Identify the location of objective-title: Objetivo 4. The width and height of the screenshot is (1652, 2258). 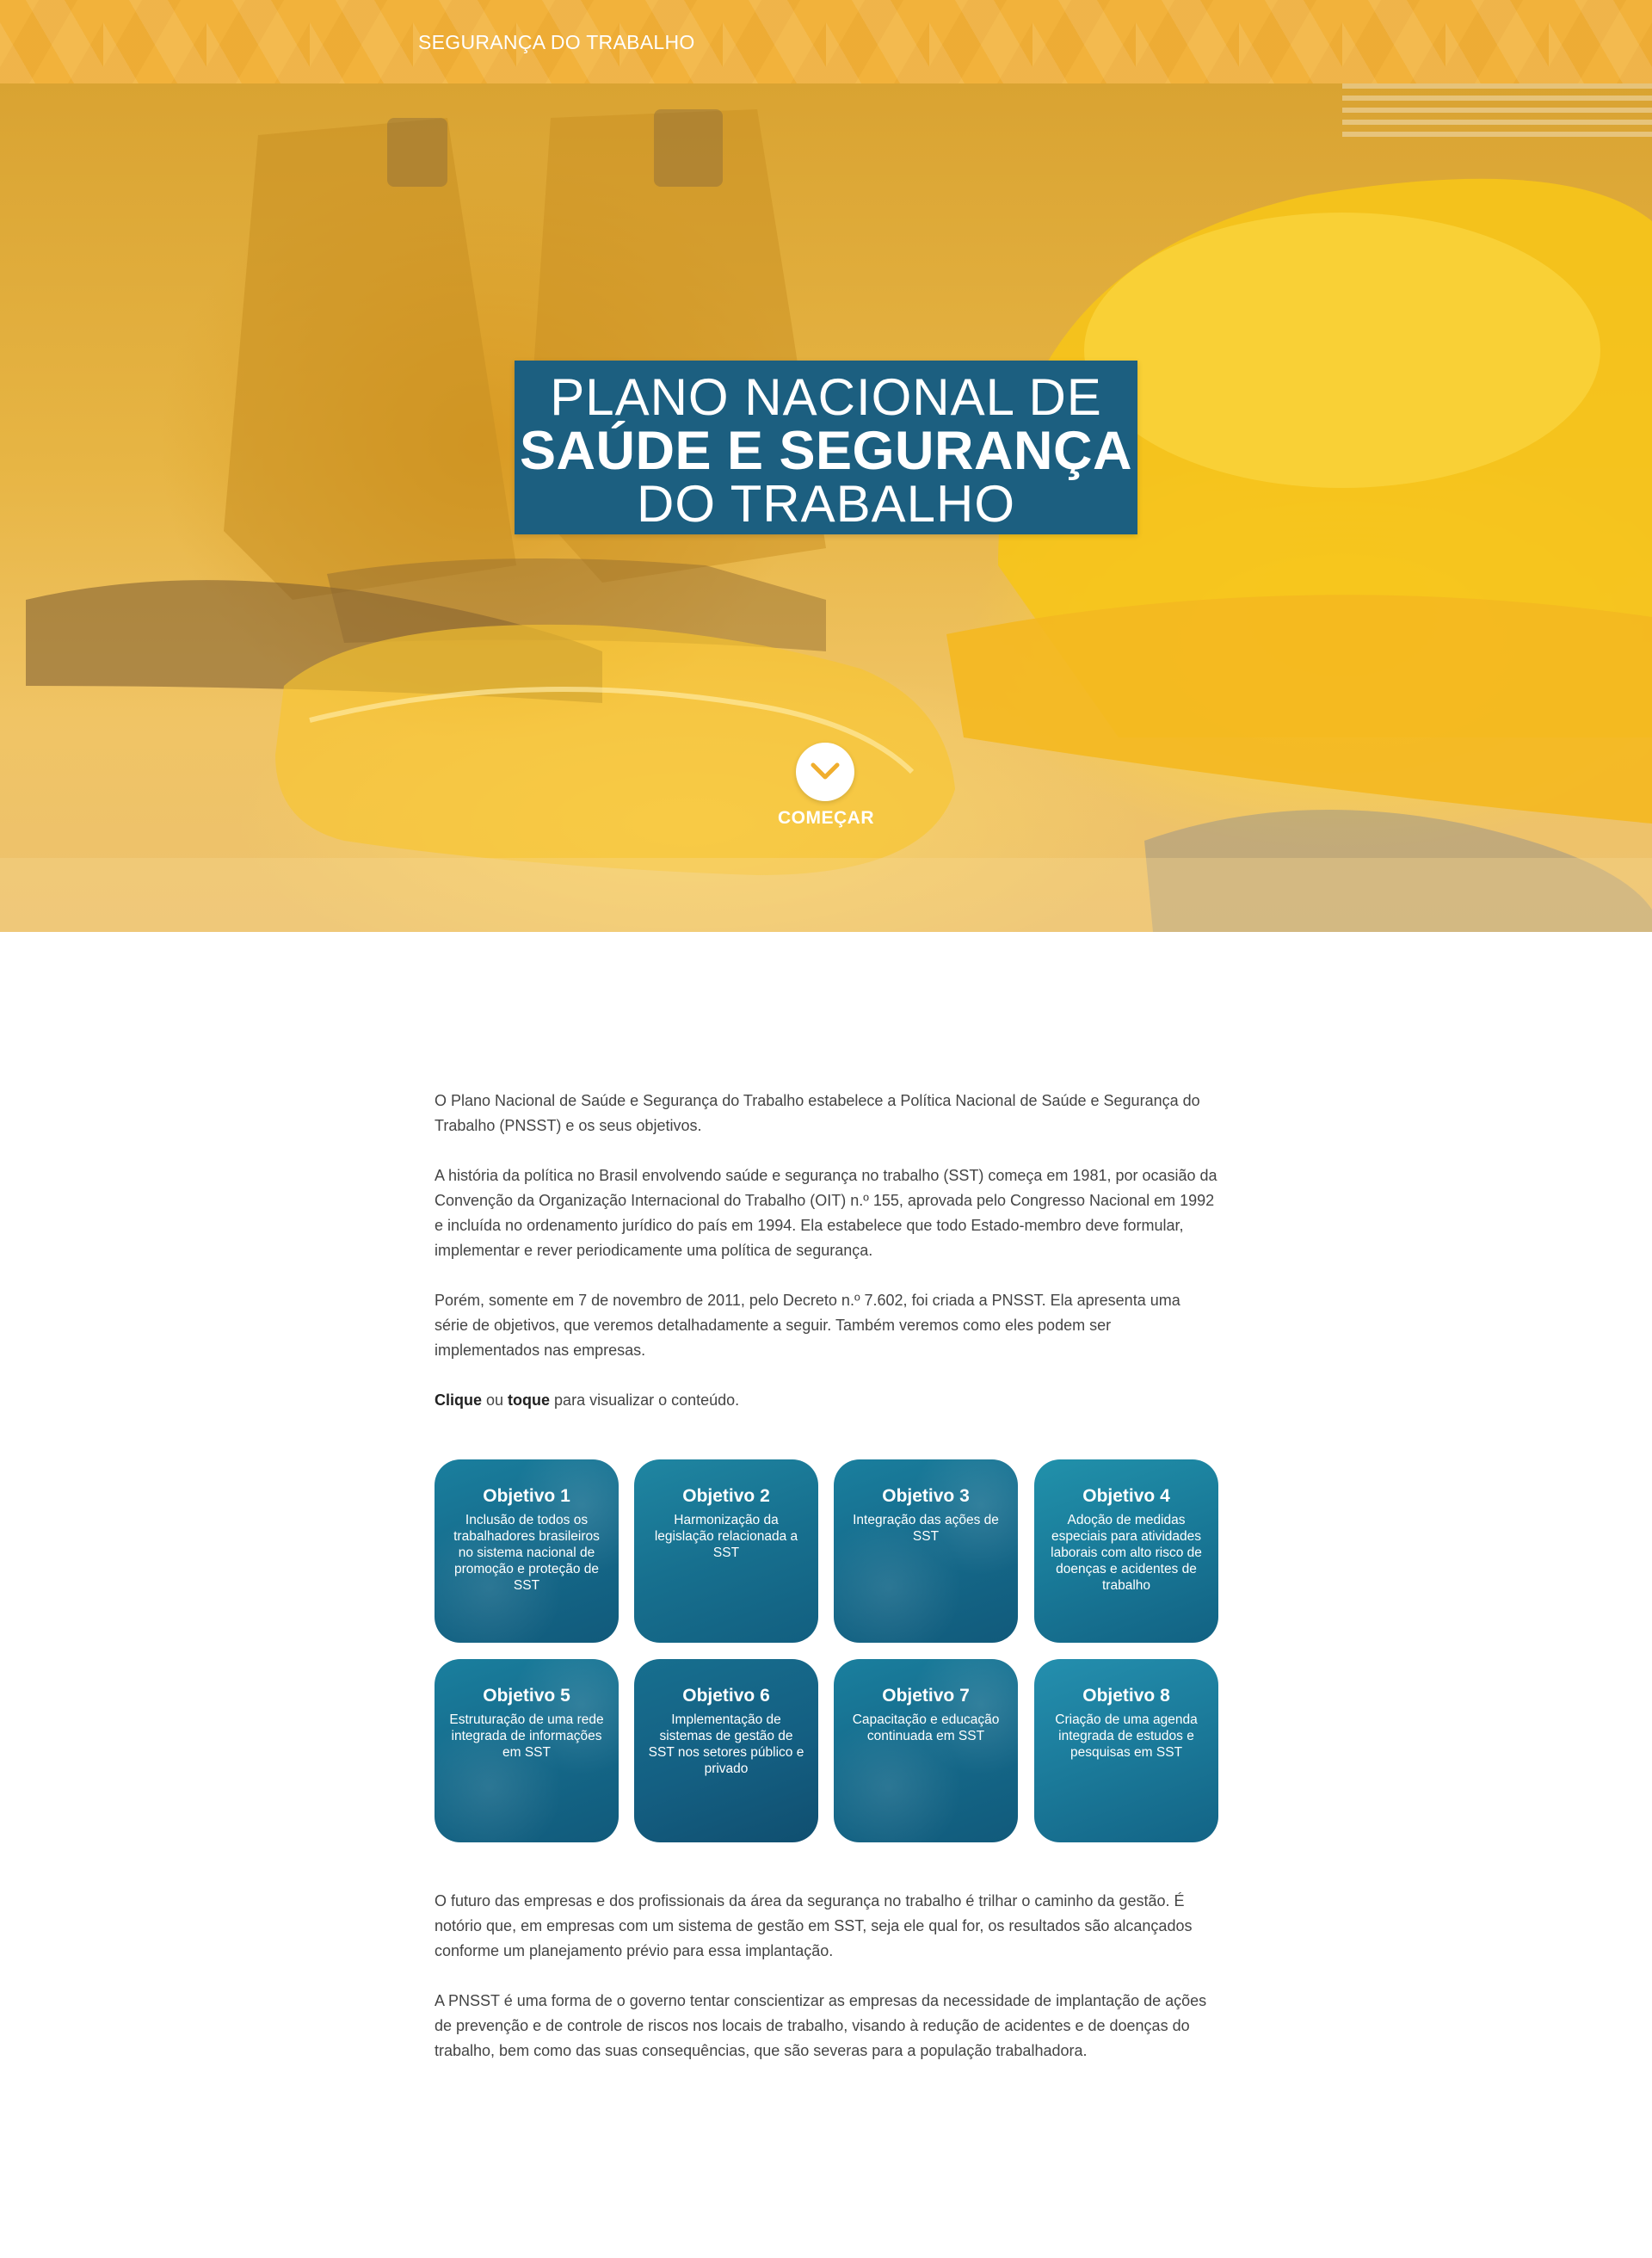
(1126, 1496).